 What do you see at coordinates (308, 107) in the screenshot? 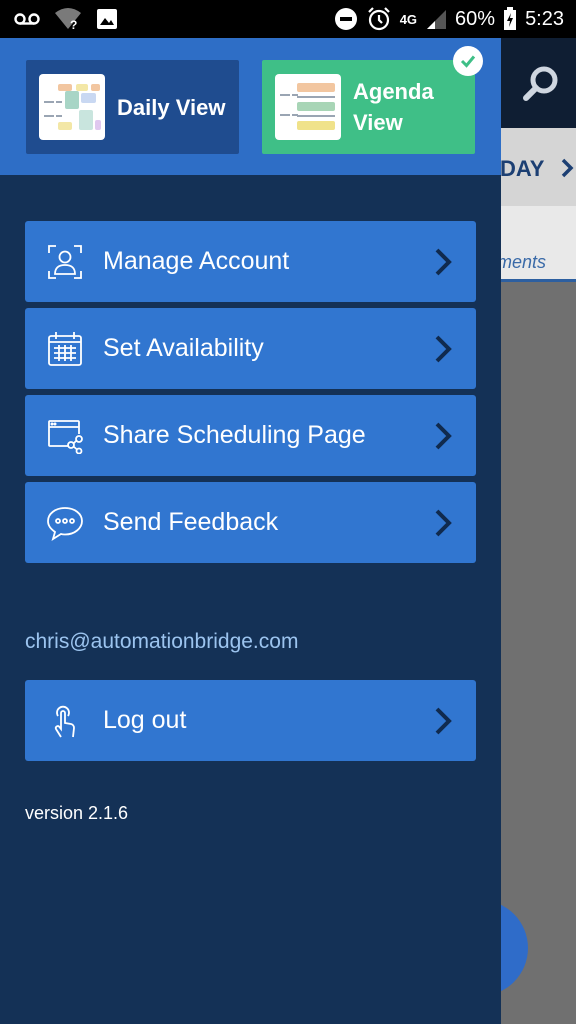
I see `agenda-view-thumbnail-icon` at bounding box center [308, 107].